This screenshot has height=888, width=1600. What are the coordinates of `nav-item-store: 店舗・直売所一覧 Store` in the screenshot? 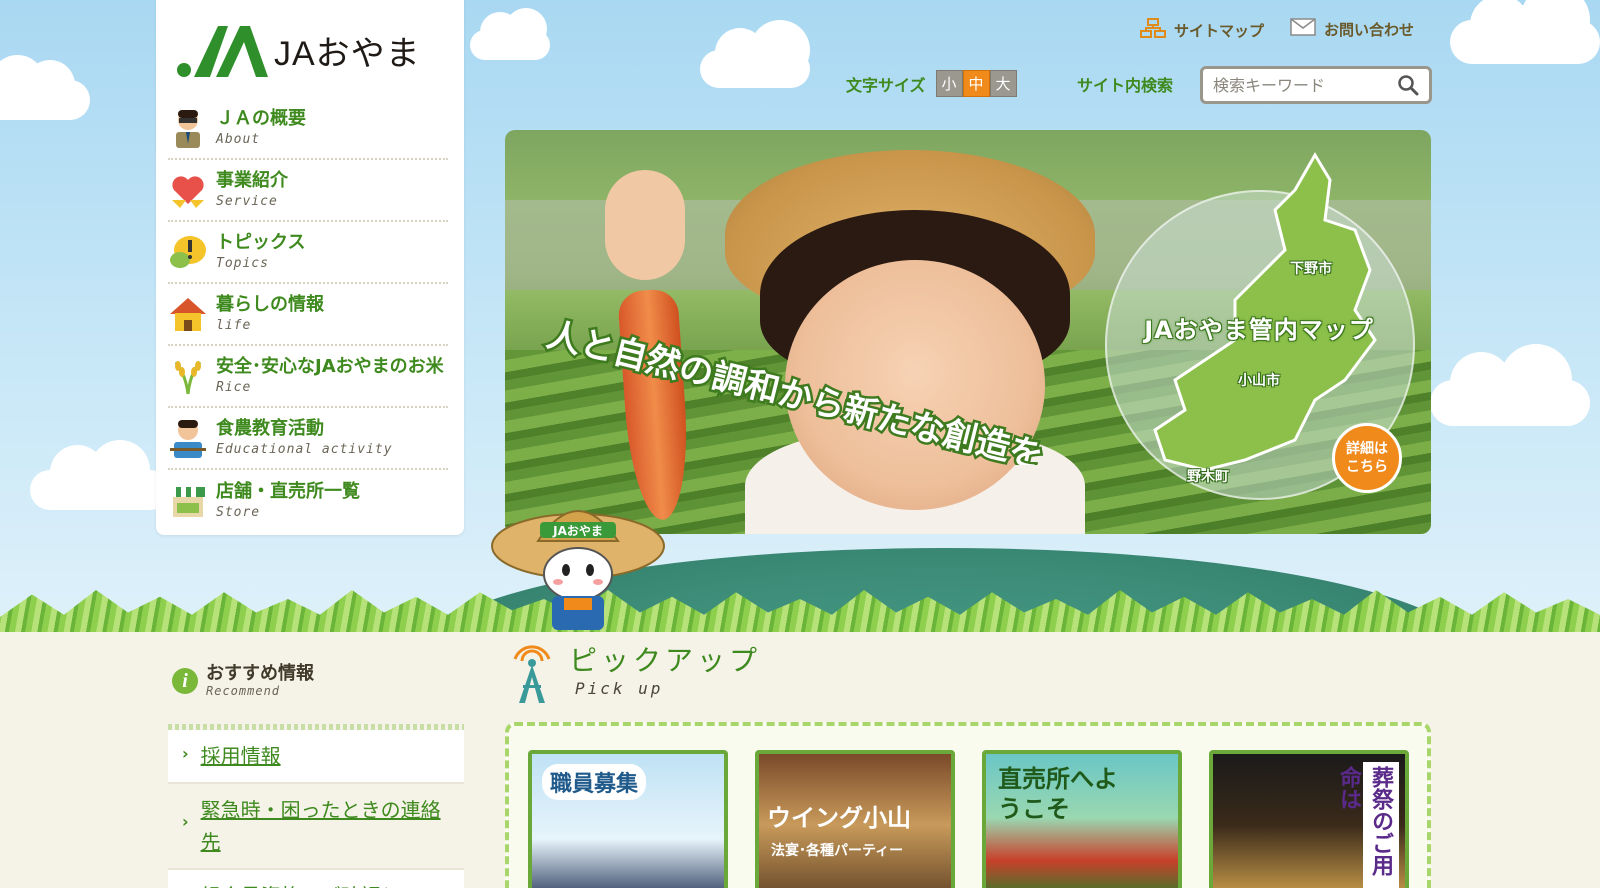 It's located at (308, 501).